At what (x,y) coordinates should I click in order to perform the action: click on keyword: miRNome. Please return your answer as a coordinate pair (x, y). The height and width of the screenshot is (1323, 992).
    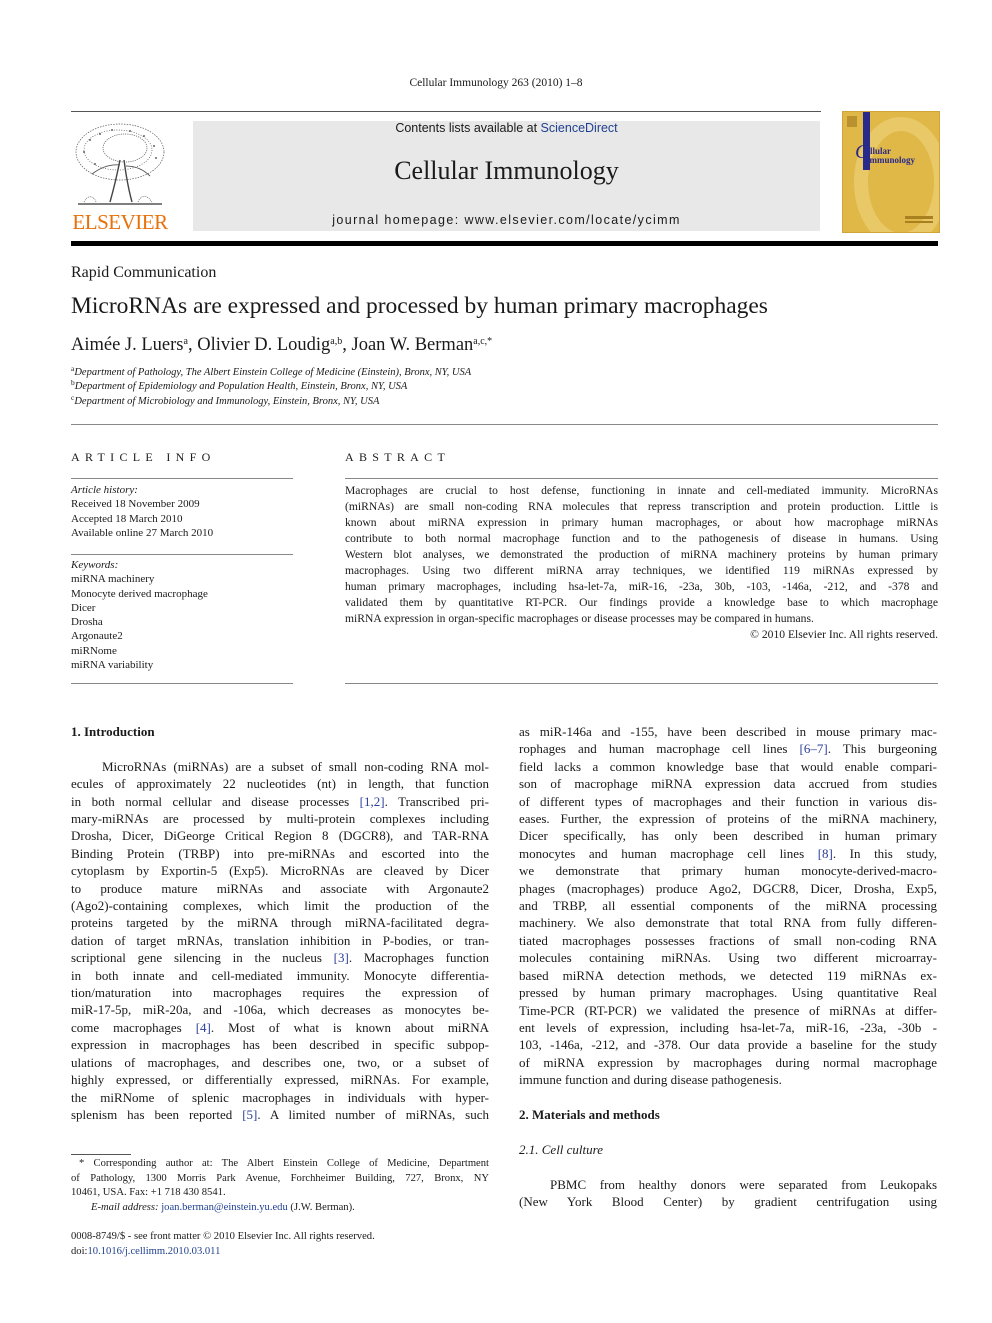
    Looking at the image, I should click on (94, 650).